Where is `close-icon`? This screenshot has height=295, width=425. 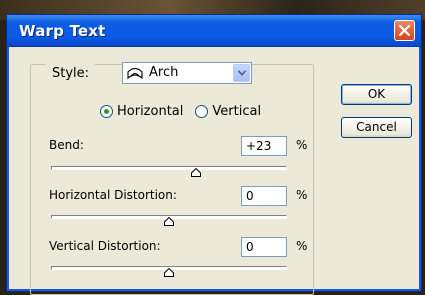
close-icon is located at coordinates (404, 30).